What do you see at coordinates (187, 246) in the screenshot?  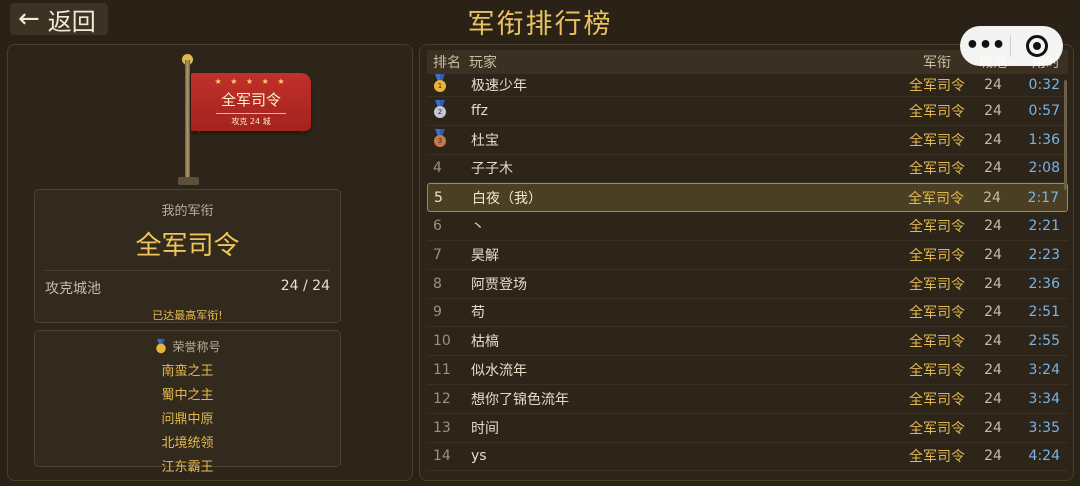 I see `my-rank-value: 全军司令` at bounding box center [187, 246].